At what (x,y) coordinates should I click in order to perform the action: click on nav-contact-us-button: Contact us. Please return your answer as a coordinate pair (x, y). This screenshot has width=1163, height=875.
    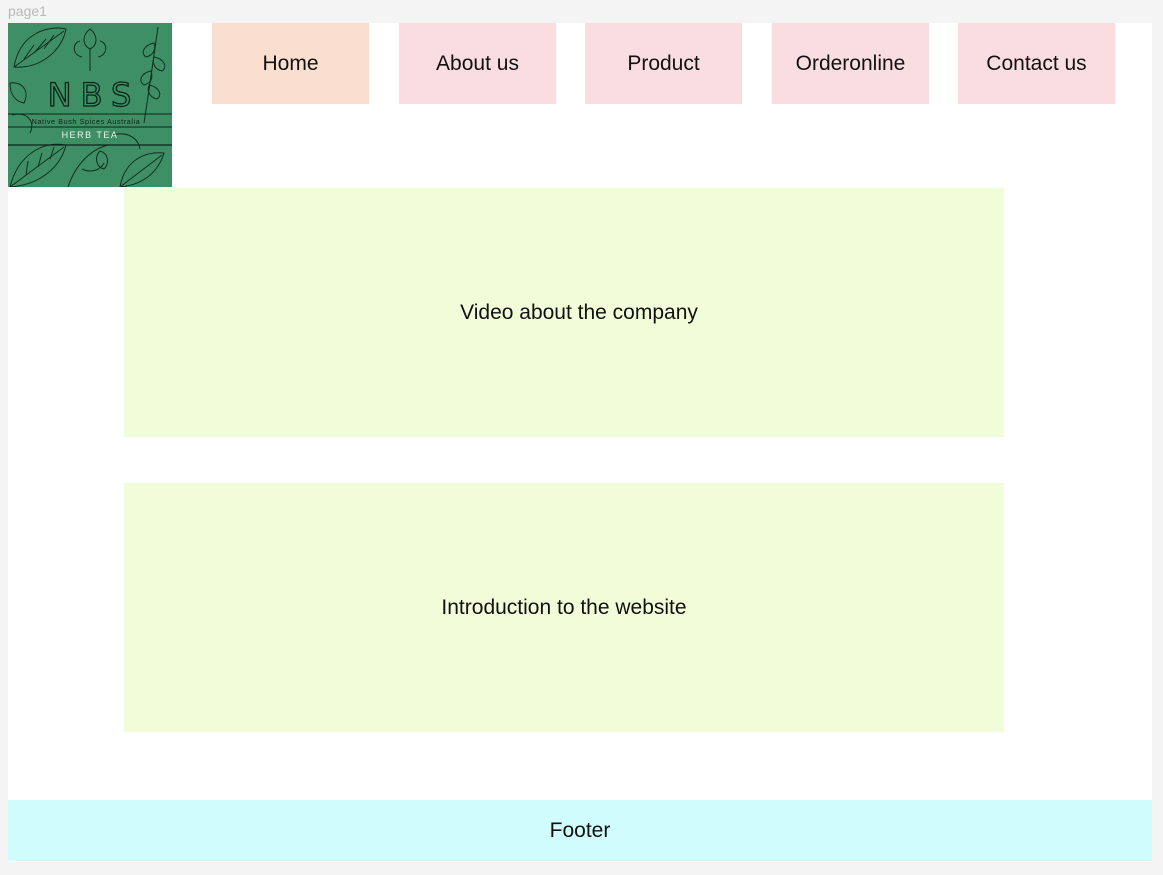
    Looking at the image, I should click on (1036, 63).